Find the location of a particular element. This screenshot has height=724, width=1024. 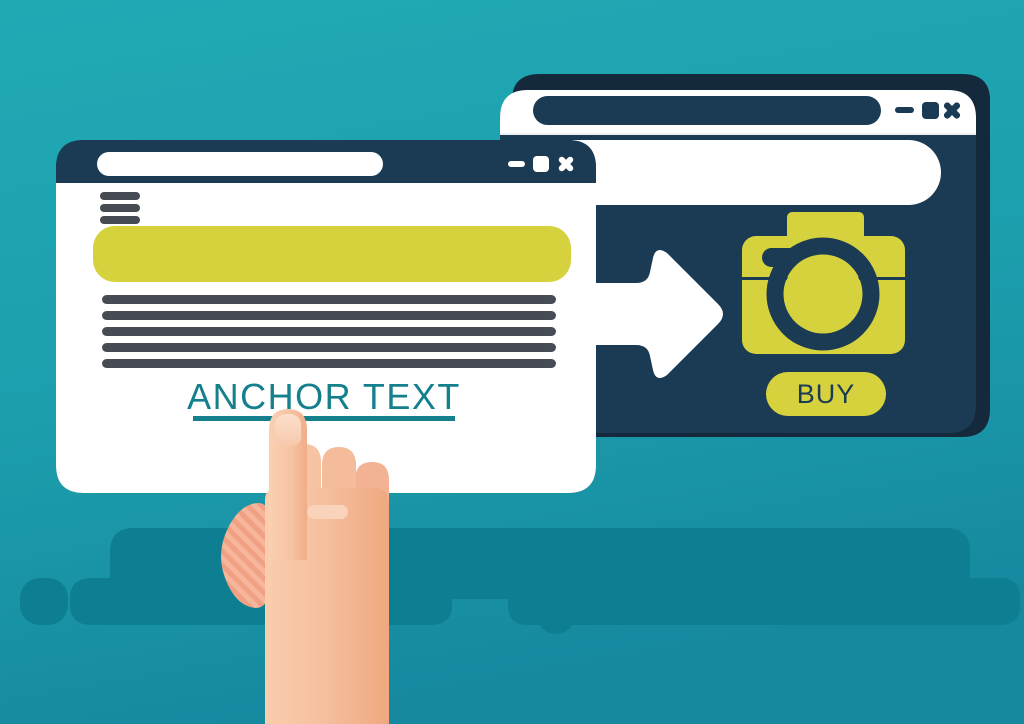

anchor-text-link: ANCHOR TEXT is located at coordinates (324, 398).